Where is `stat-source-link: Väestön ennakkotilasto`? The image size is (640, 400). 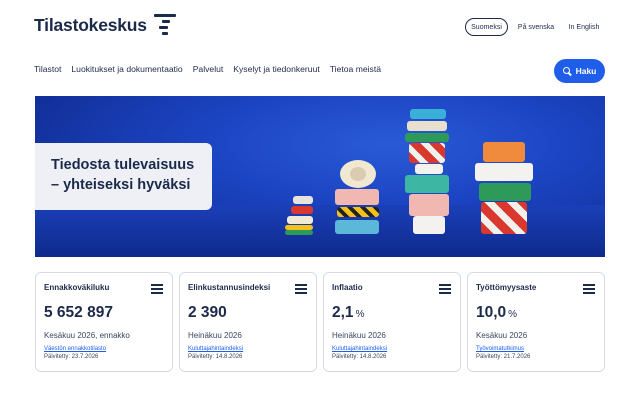 stat-source-link: Väestön ennakkotilasto is located at coordinates (75, 349).